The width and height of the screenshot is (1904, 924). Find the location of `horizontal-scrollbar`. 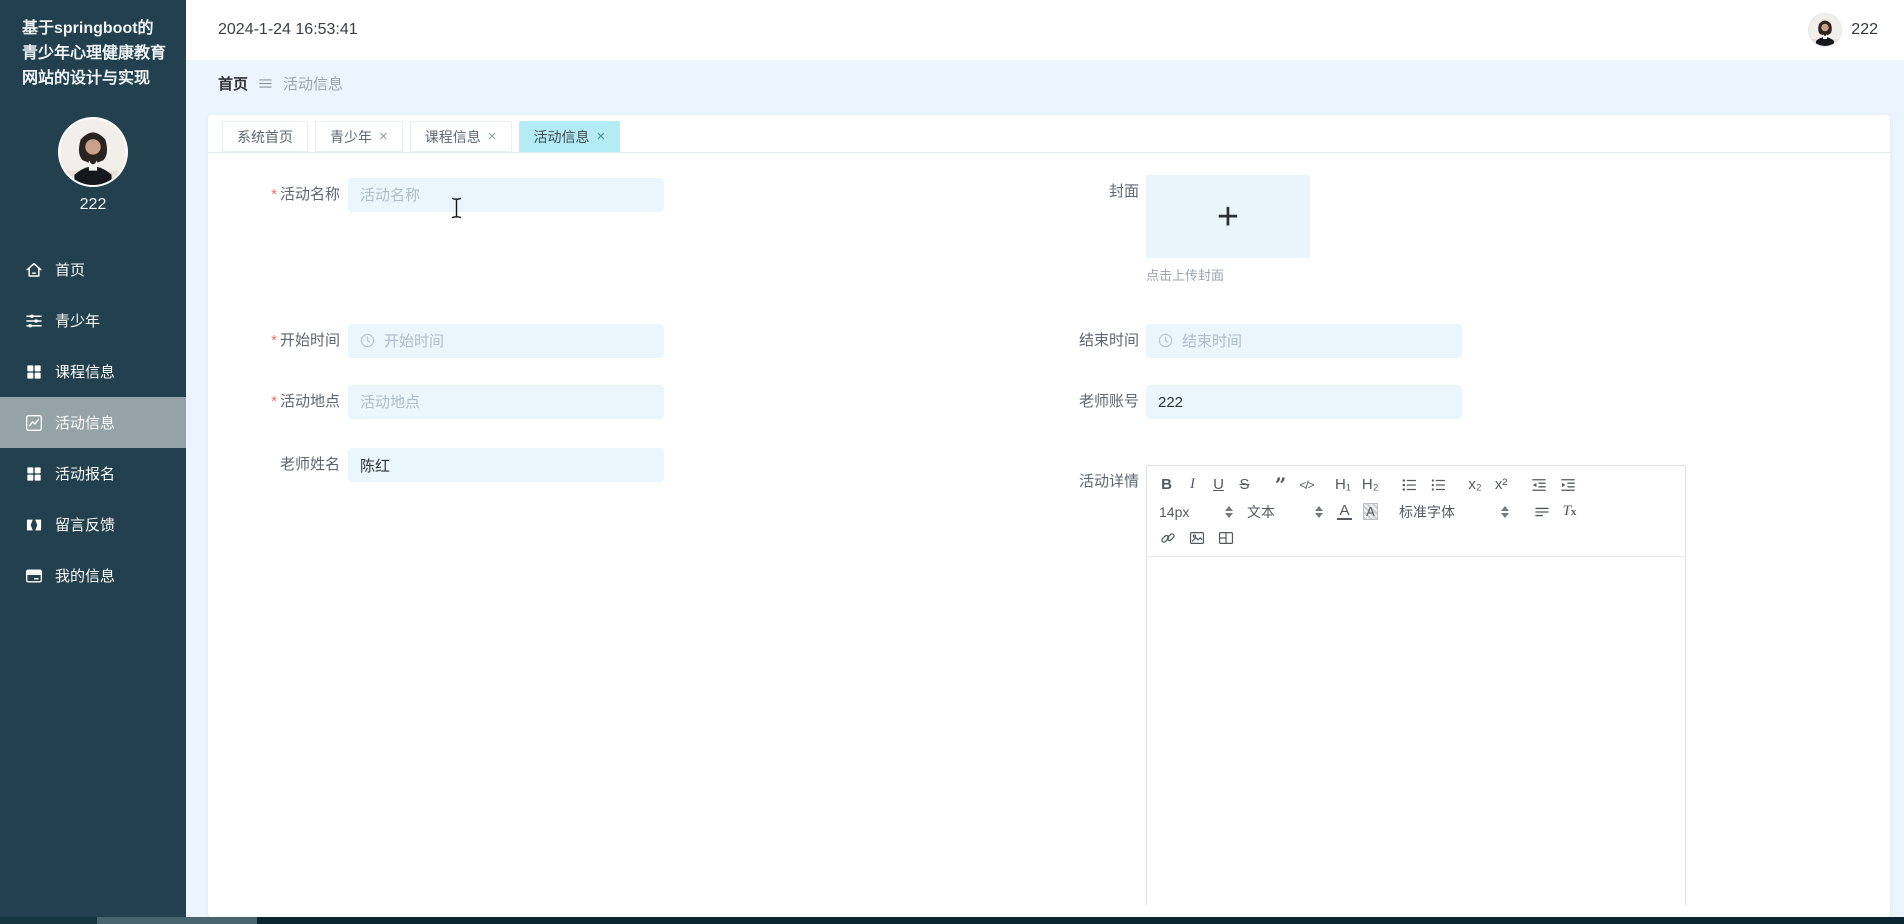

horizontal-scrollbar is located at coordinates (952, 920).